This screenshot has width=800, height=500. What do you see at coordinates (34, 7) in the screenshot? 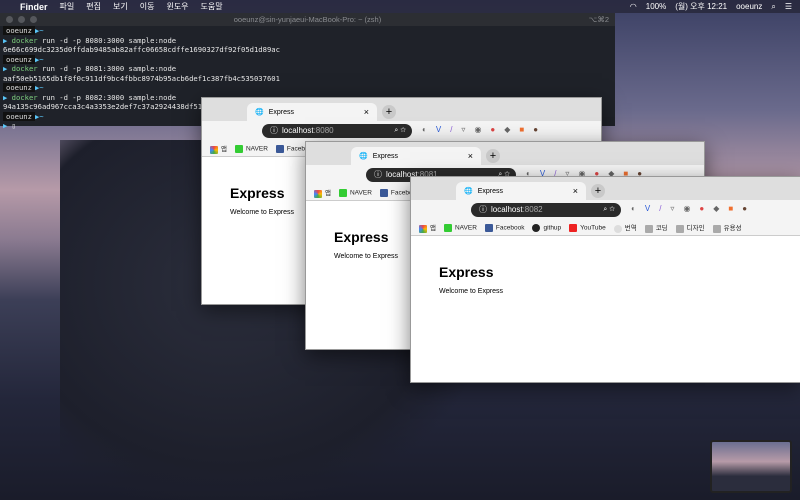
I see `app-name: Finder` at bounding box center [34, 7].